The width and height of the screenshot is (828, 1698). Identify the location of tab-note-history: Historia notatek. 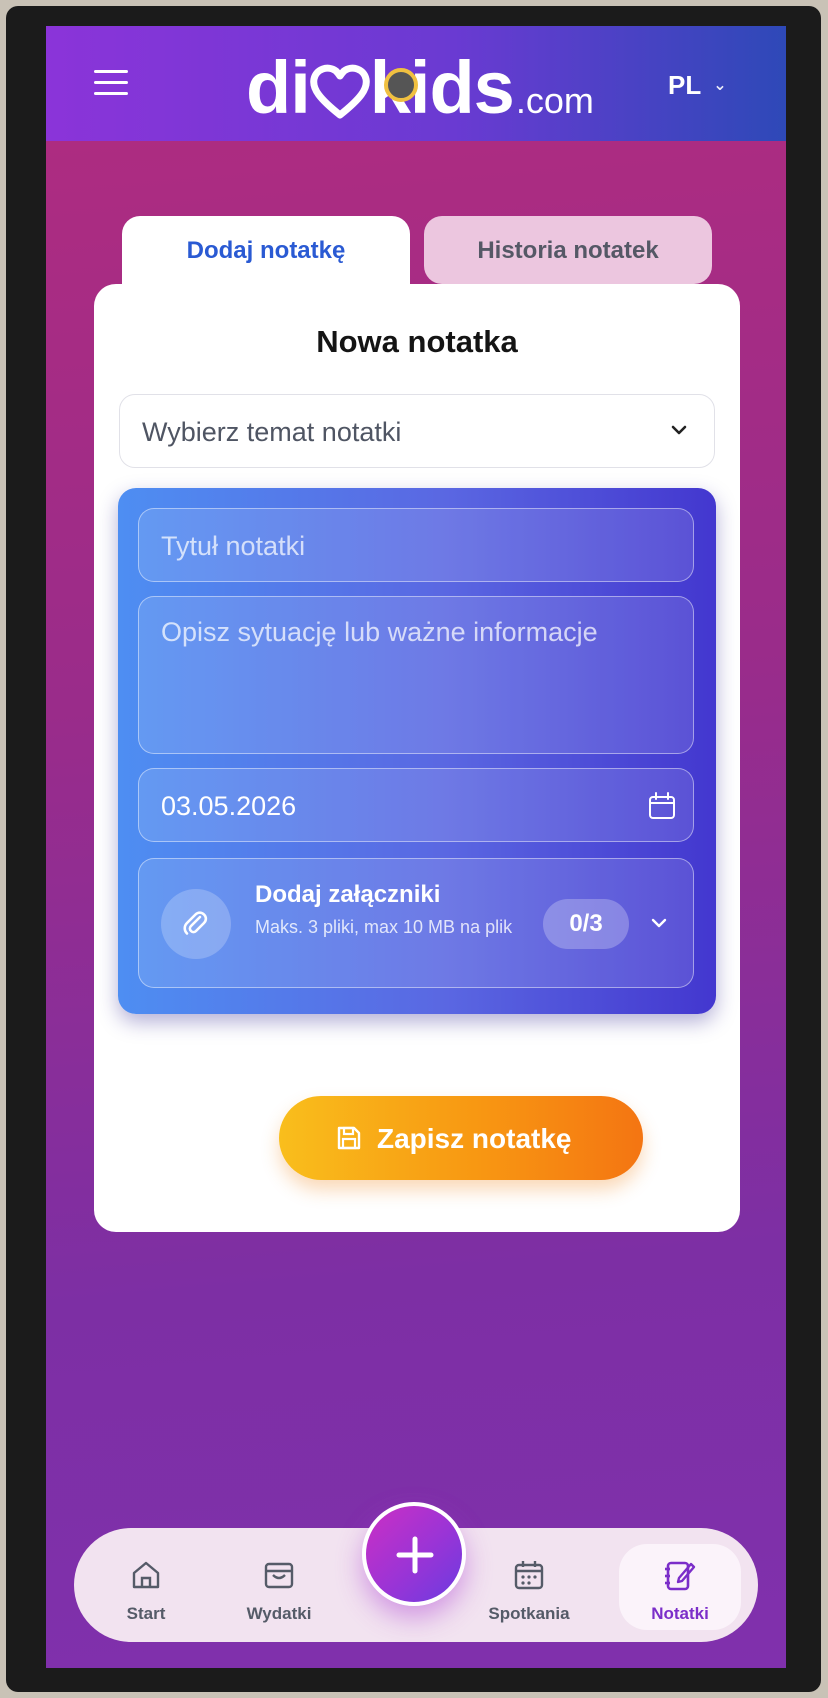
(568, 250).